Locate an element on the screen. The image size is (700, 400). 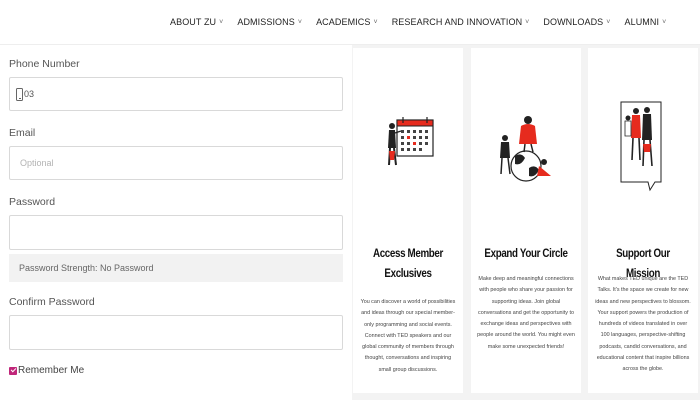
remember-me-label: Remember Me is located at coordinates (51, 370).